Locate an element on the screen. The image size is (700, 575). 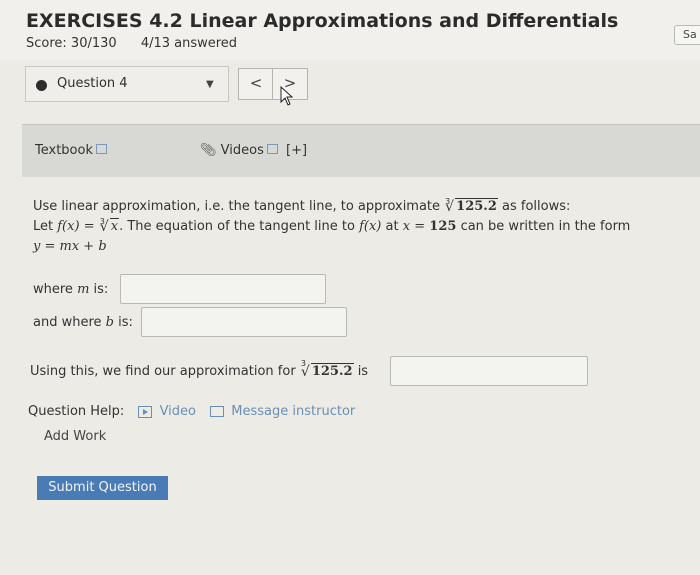
answered-text: 4/13 answered is located at coordinates (189, 43).